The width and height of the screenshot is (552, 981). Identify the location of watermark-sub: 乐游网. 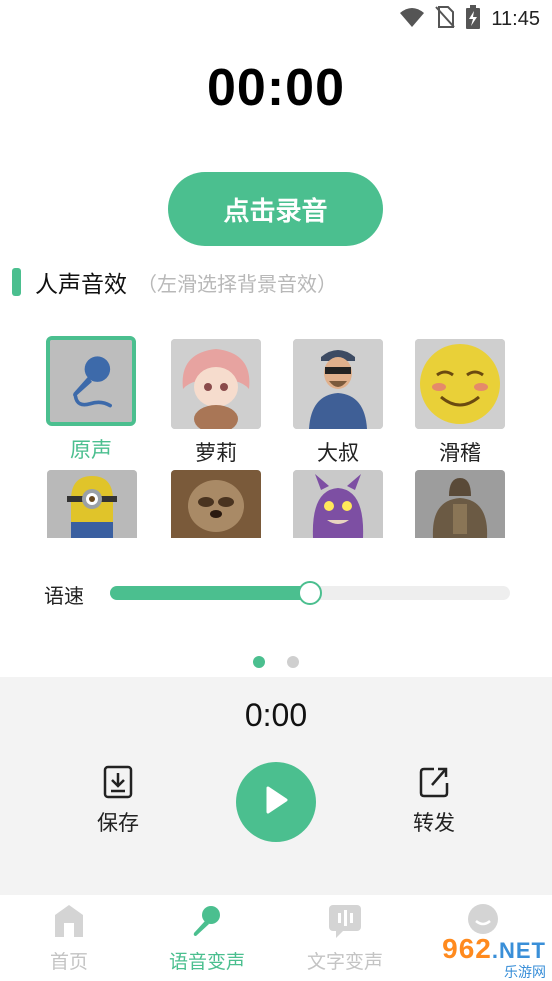
(525, 973).